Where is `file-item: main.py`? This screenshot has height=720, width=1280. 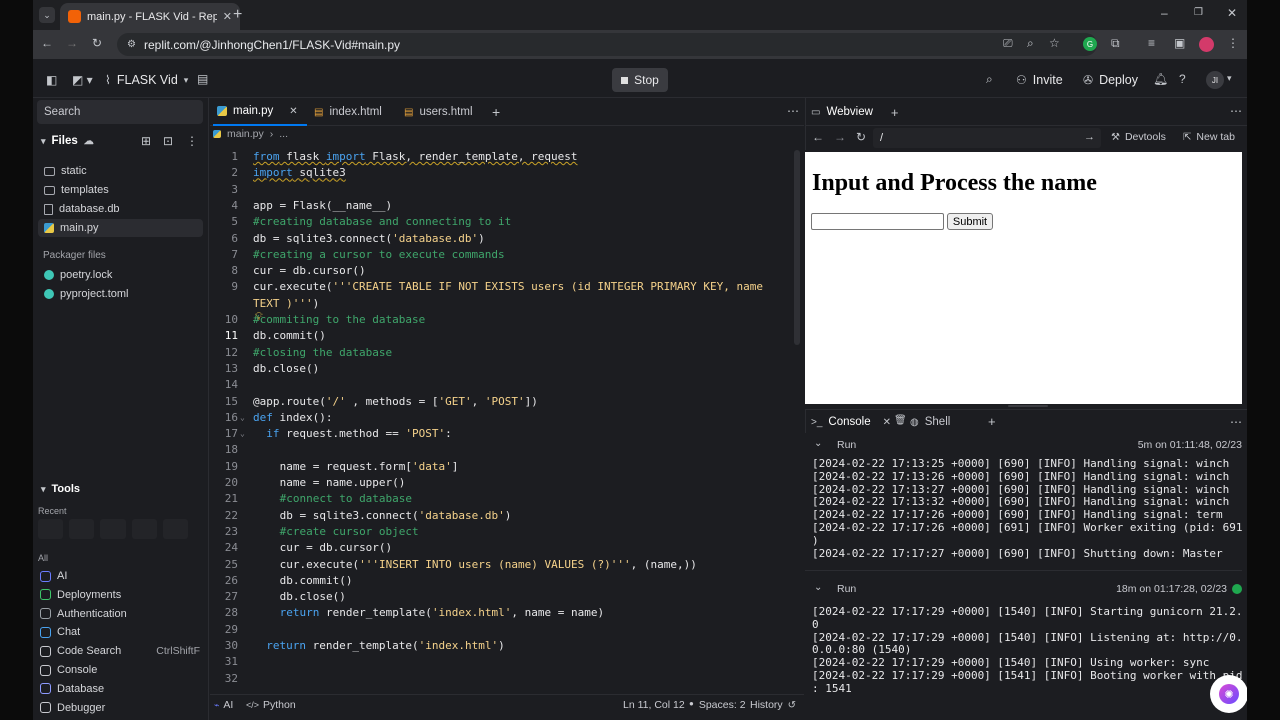
file-item: main.py is located at coordinates (120, 228).